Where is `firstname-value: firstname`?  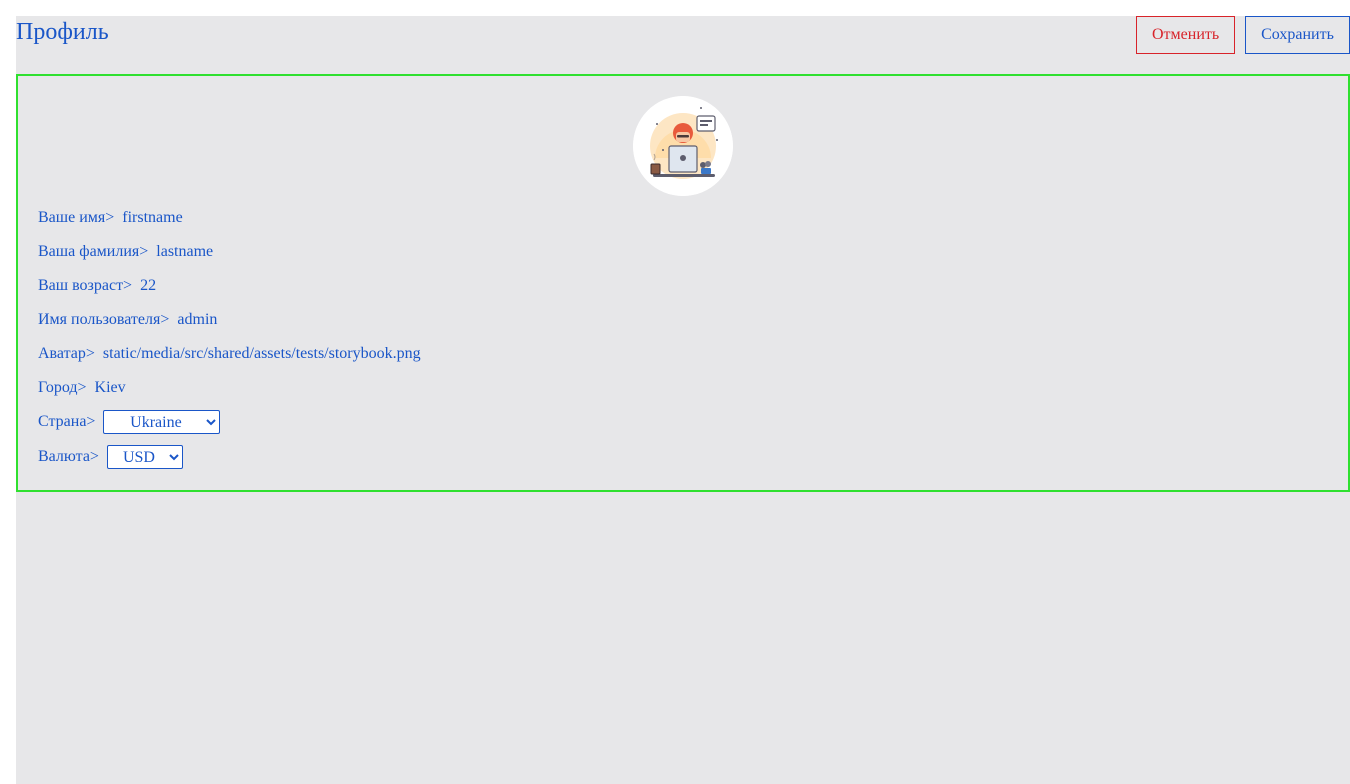 firstname-value: firstname is located at coordinates (152, 217).